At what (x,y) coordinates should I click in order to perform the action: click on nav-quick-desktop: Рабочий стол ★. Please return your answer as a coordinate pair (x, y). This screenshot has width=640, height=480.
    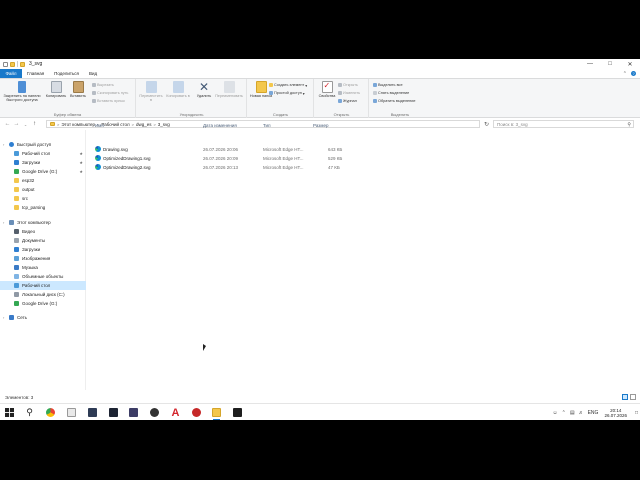
    Looking at the image, I should click on (43, 153).